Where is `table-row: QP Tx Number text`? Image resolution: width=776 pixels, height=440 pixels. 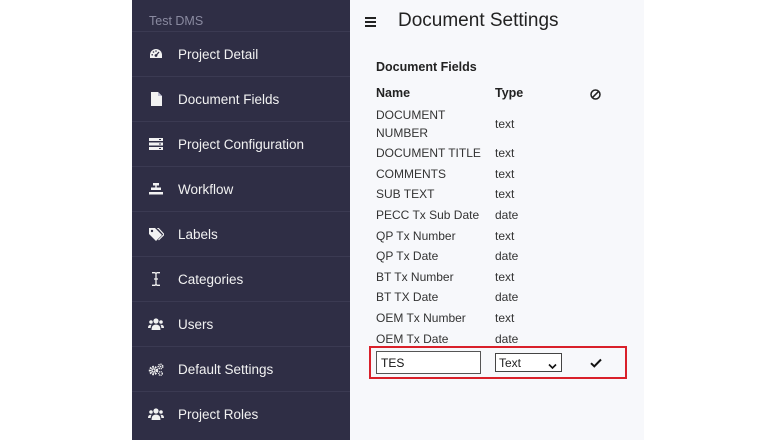
table-row: QP Tx Number text is located at coordinates (496, 235).